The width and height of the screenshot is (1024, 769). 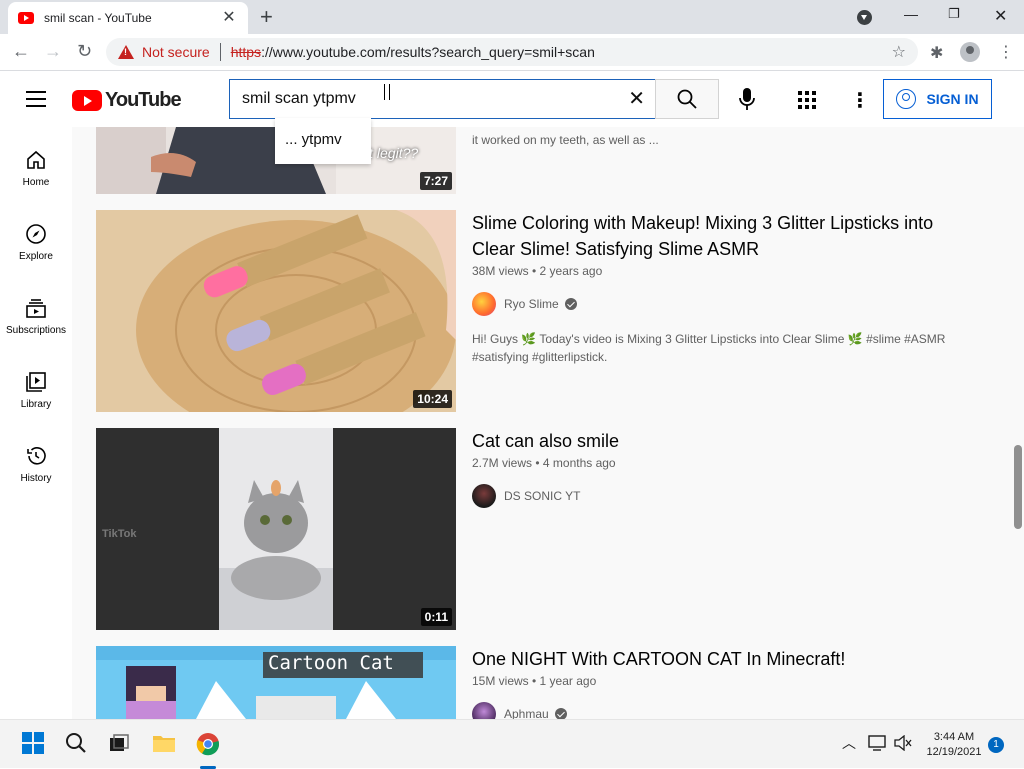 What do you see at coordinates (126, 52) in the screenshot?
I see `warning-icon` at bounding box center [126, 52].